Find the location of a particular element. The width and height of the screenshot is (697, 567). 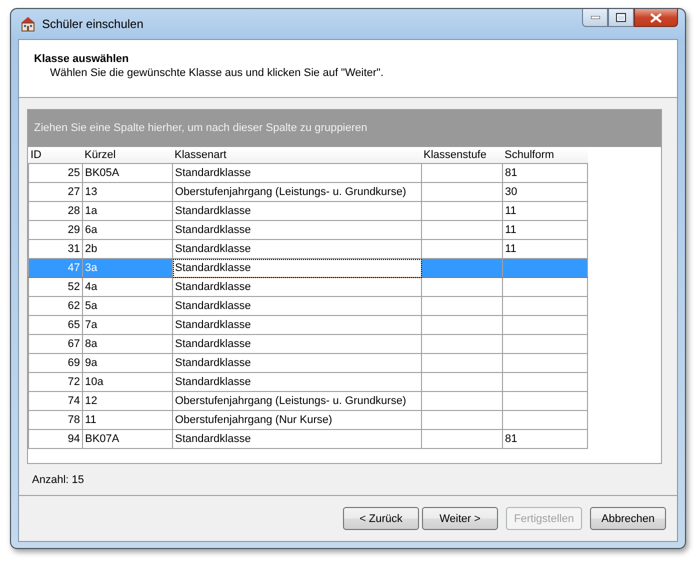

column-header: Klassenart is located at coordinates (297, 155).